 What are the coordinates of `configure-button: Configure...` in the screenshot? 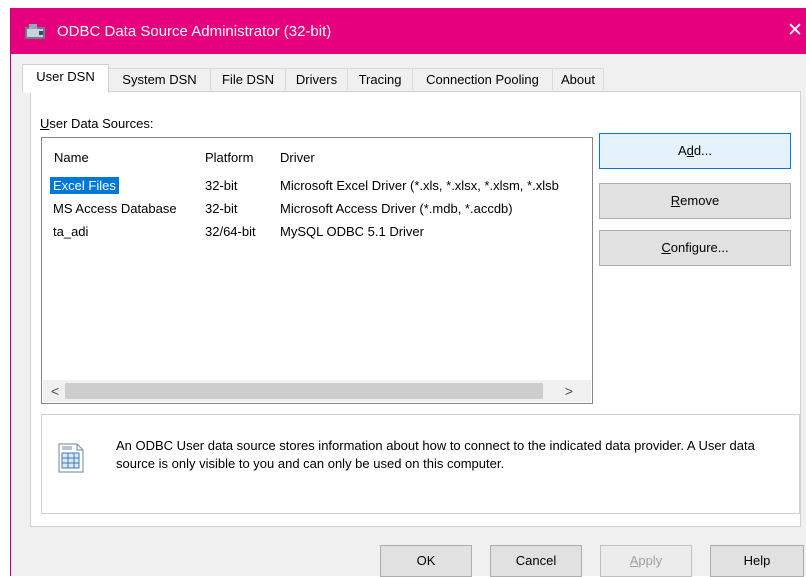 It's located at (695, 248).